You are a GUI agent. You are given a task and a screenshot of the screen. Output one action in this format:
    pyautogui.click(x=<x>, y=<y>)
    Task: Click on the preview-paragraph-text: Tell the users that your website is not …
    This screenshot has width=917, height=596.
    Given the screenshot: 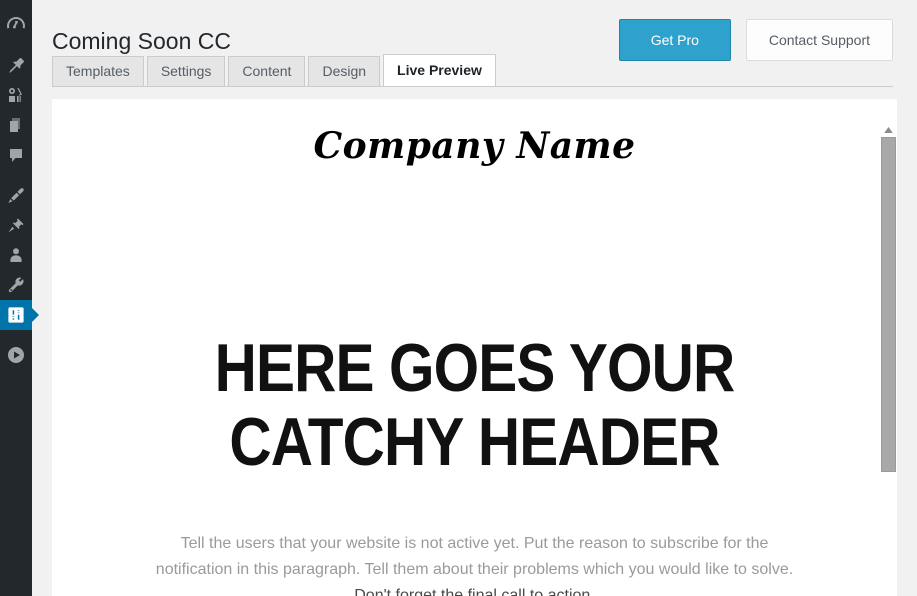 What is the action you would take?
    pyautogui.click(x=474, y=556)
    